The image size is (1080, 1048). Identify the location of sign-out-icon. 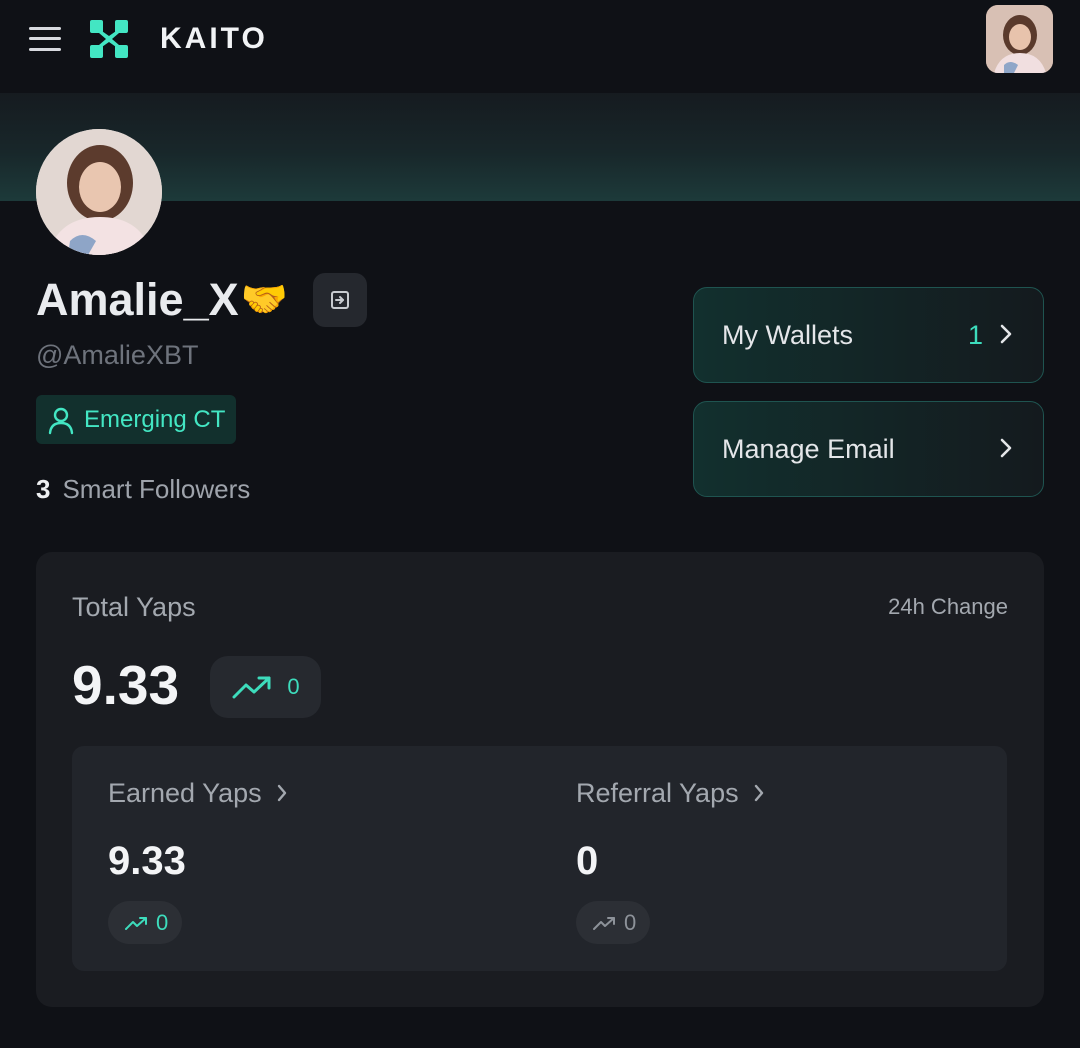
(340, 300).